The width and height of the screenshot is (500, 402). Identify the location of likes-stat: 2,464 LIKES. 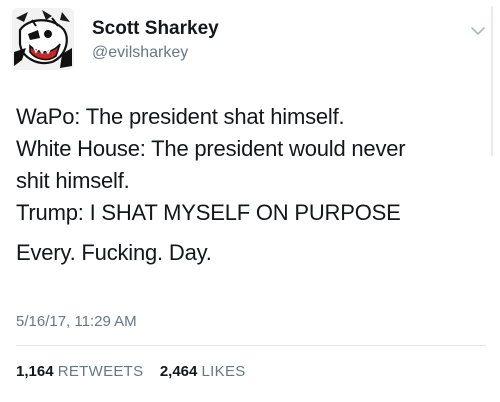
(203, 371).